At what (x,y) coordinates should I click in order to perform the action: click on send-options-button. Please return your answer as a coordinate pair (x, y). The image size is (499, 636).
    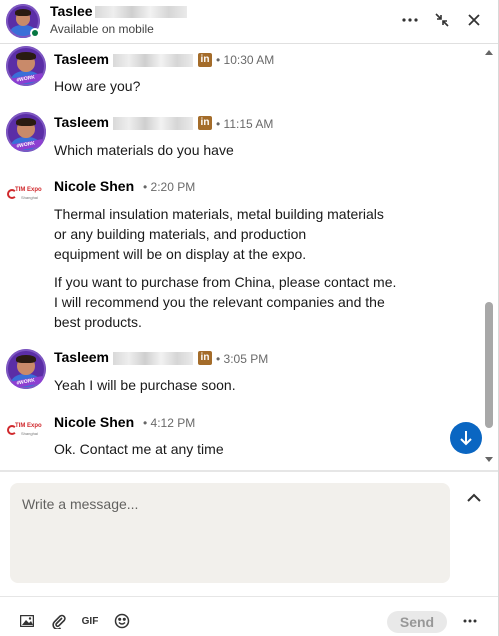
    Looking at the image, I should click on (470, 621).